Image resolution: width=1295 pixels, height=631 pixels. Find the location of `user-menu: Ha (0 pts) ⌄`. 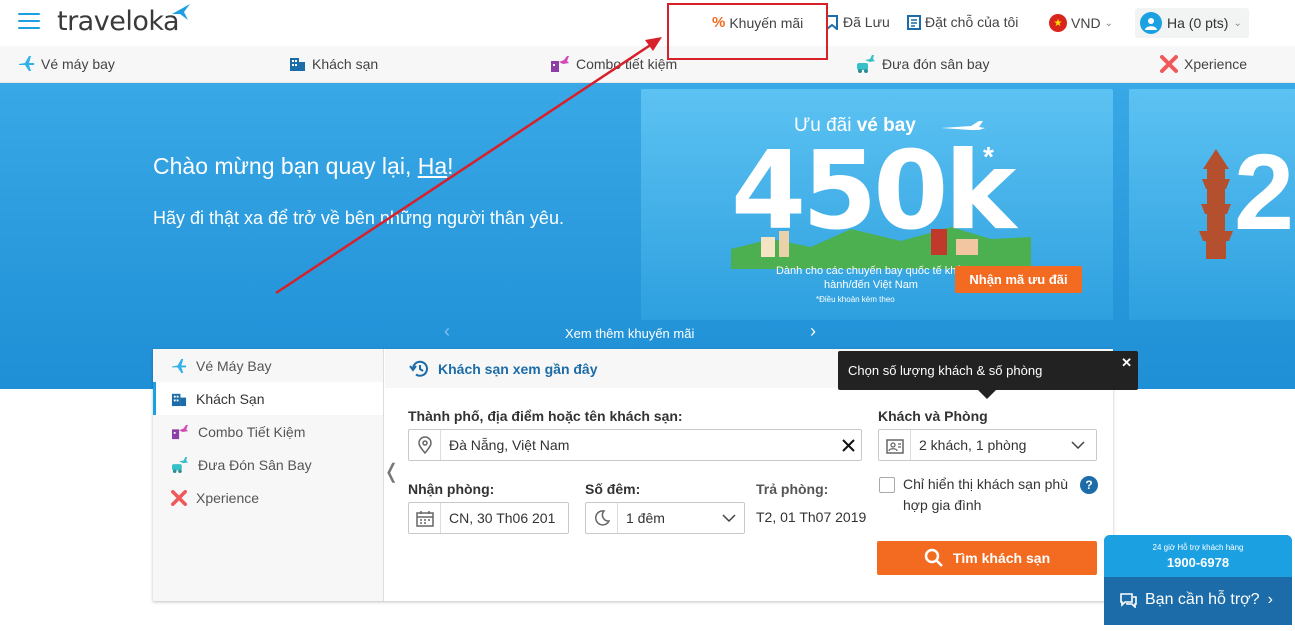

user-menu: Ha (0 pts) ⌄ is located at coordinates (1192, 23).